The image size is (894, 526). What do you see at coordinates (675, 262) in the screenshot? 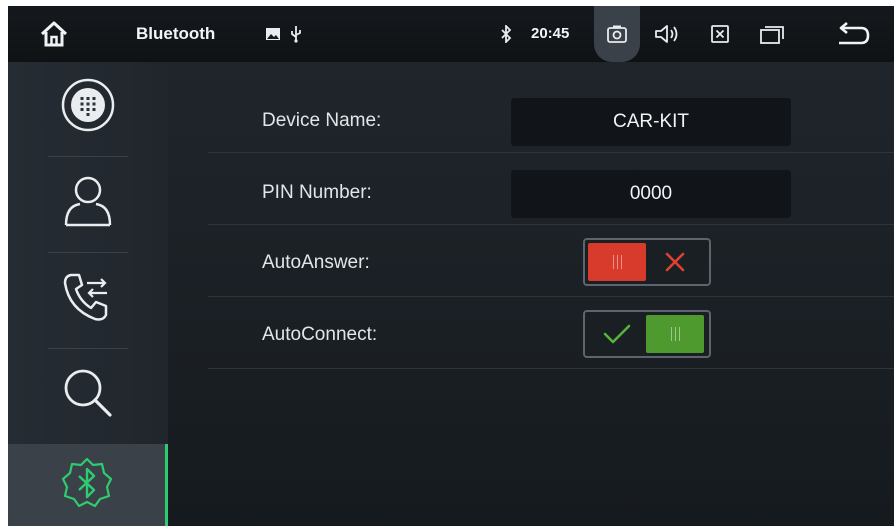
I see `close-icon` at bounding box center [675, 262].